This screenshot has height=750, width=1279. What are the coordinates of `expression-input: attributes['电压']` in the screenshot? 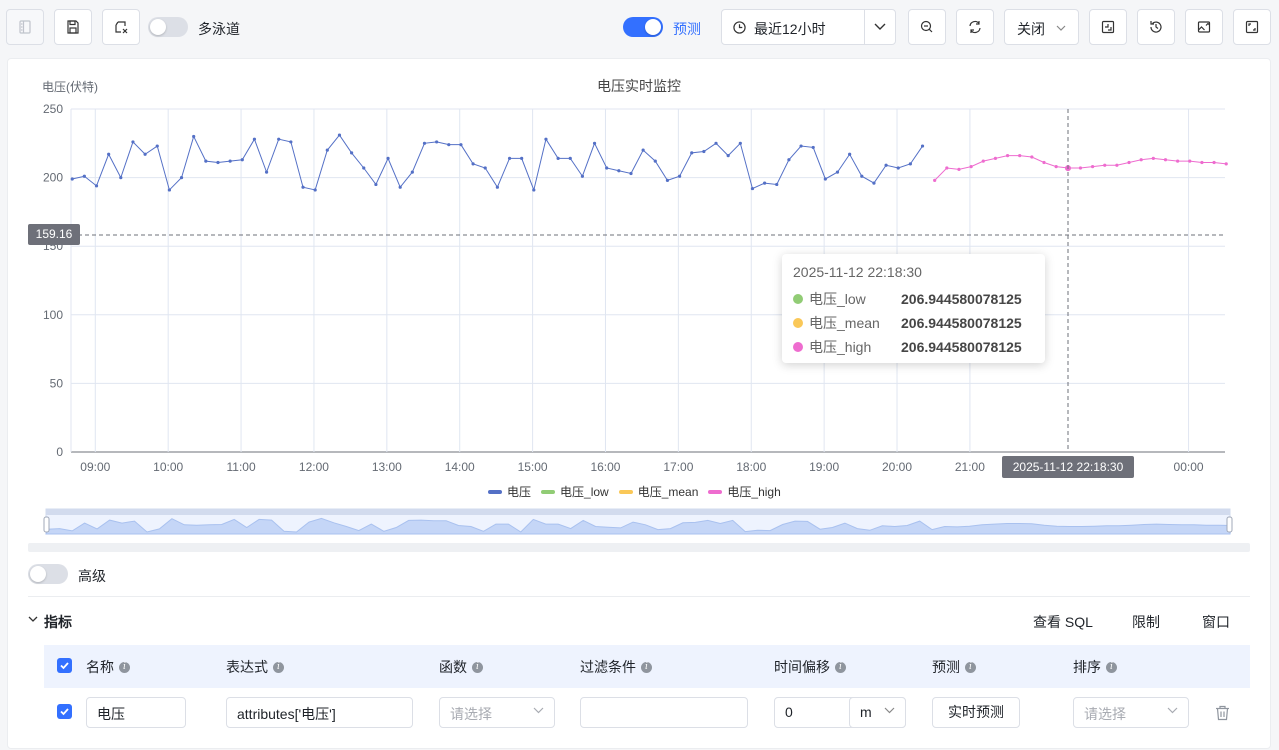 It's located at (319, 712).